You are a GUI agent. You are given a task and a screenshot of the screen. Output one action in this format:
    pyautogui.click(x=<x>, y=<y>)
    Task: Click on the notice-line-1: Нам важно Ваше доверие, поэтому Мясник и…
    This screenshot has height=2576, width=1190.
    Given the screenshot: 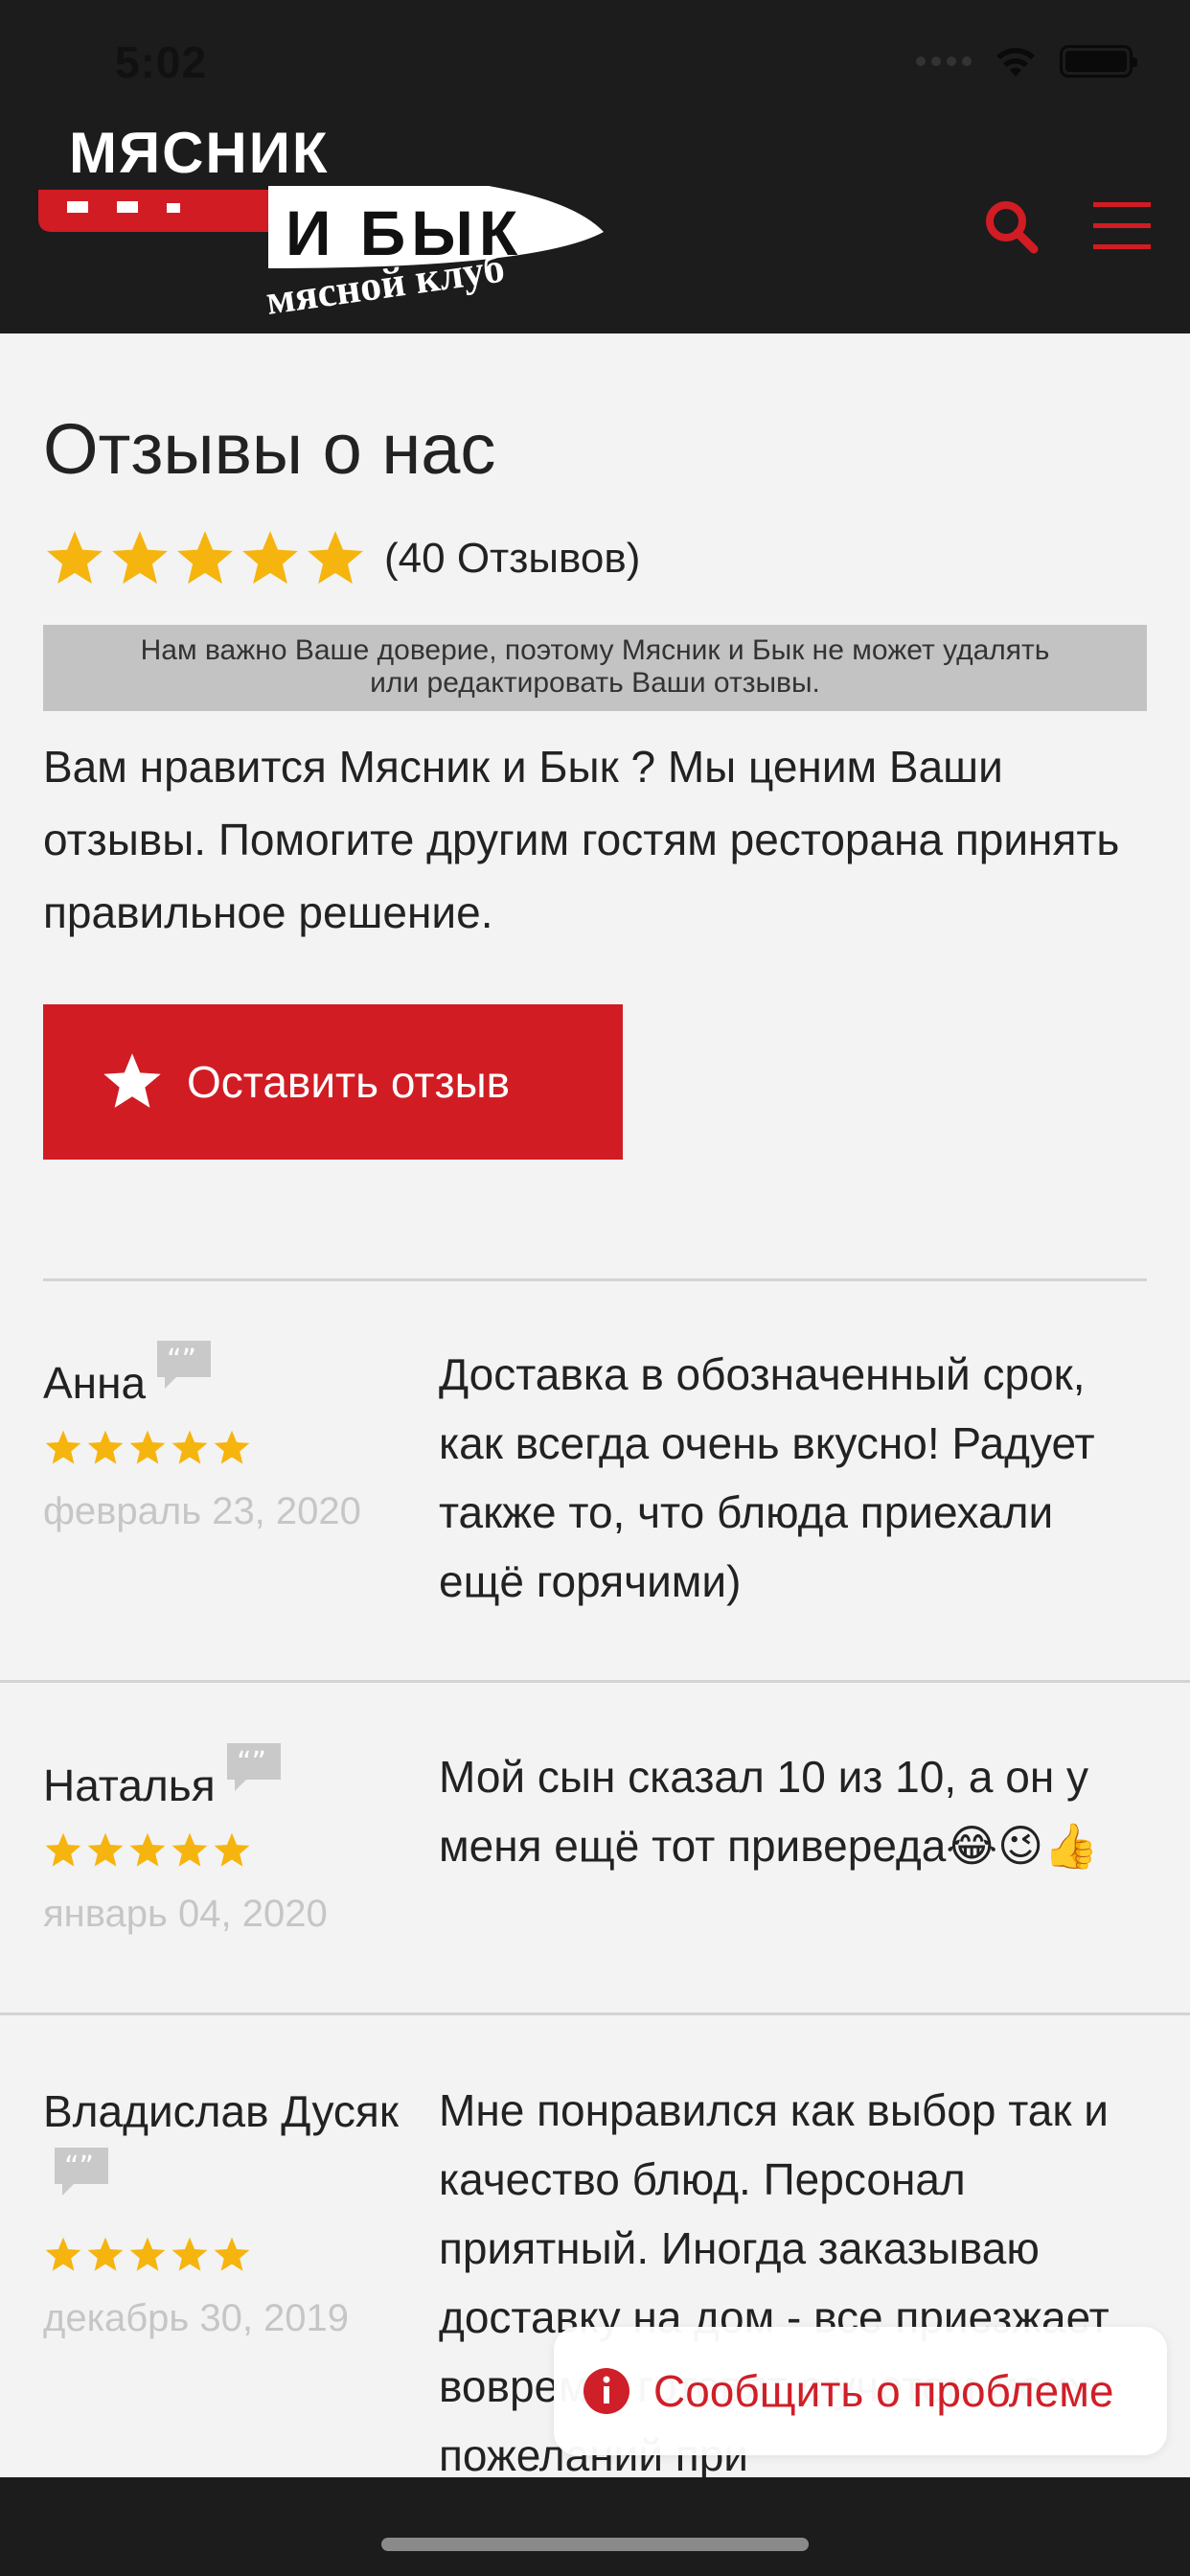 What is the action you would take?
    pyautogui.click(x=595, y=650)
    